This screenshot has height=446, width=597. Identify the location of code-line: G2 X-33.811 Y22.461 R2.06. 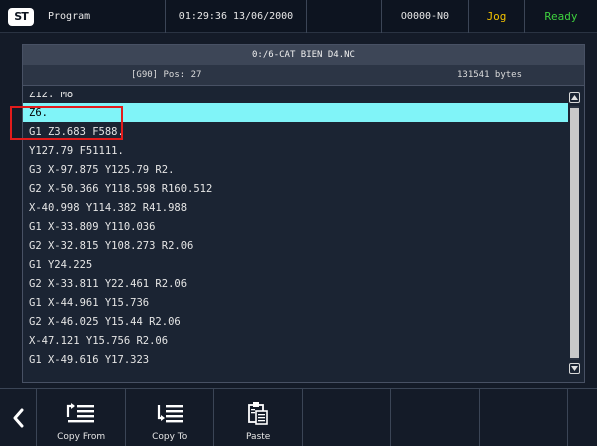
(295, 283).